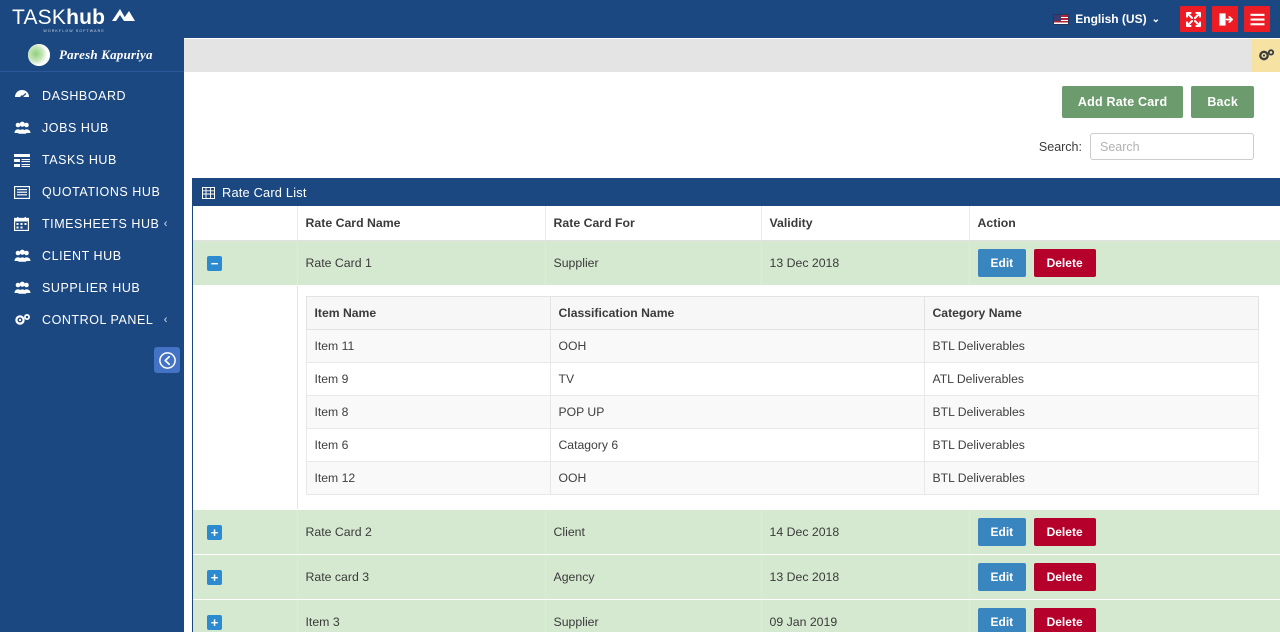 The width and height of the screenshot is (1280, 632). I want to click on column-header-rate-card-name: Rate Card Name, so click(421, 223).